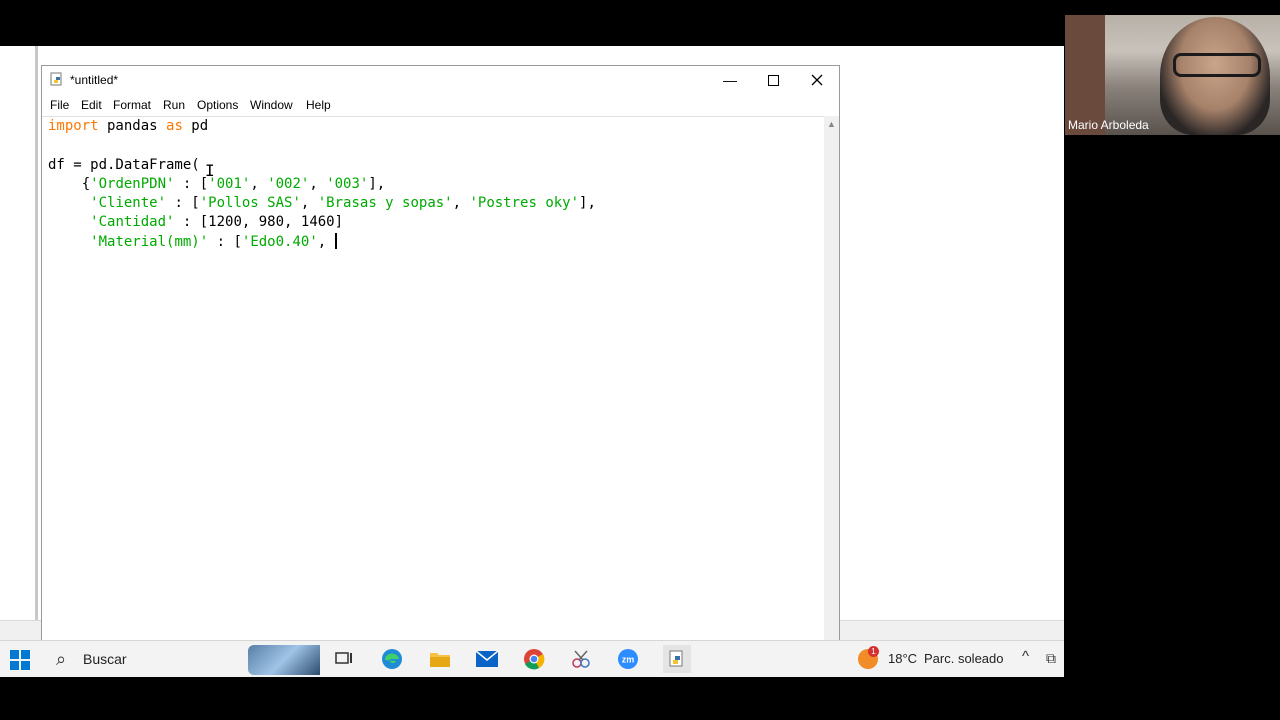 The image size is (1280, 720). What do you see at coordinates (132, 183) in the screenshot?
I see `code-string: 'OrdenPDN'` at bounding box center [132, 183].